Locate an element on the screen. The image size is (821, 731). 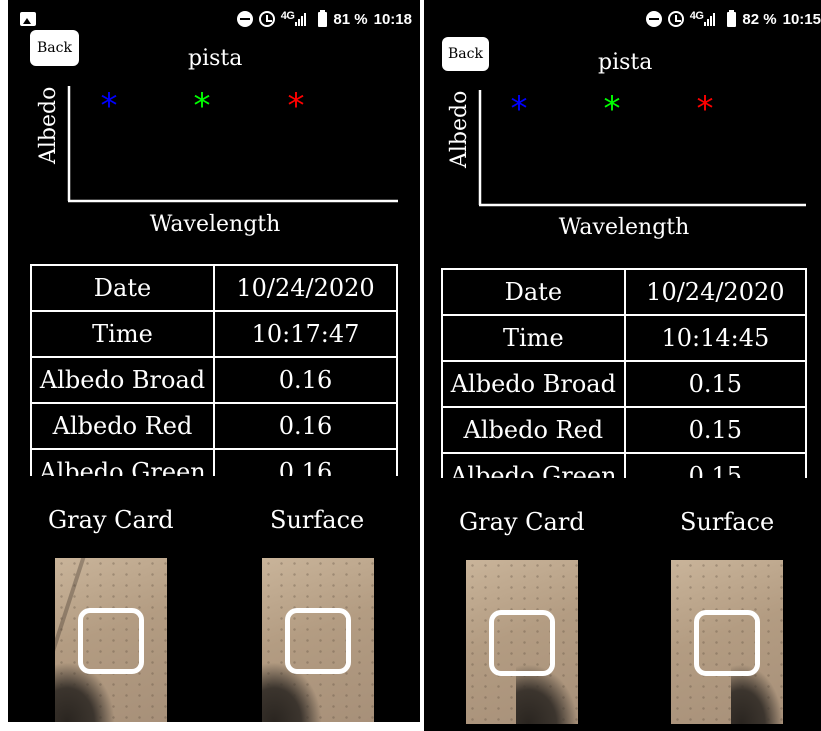
table-row: Time 10:14:45 is located at coordinates (624, 338).